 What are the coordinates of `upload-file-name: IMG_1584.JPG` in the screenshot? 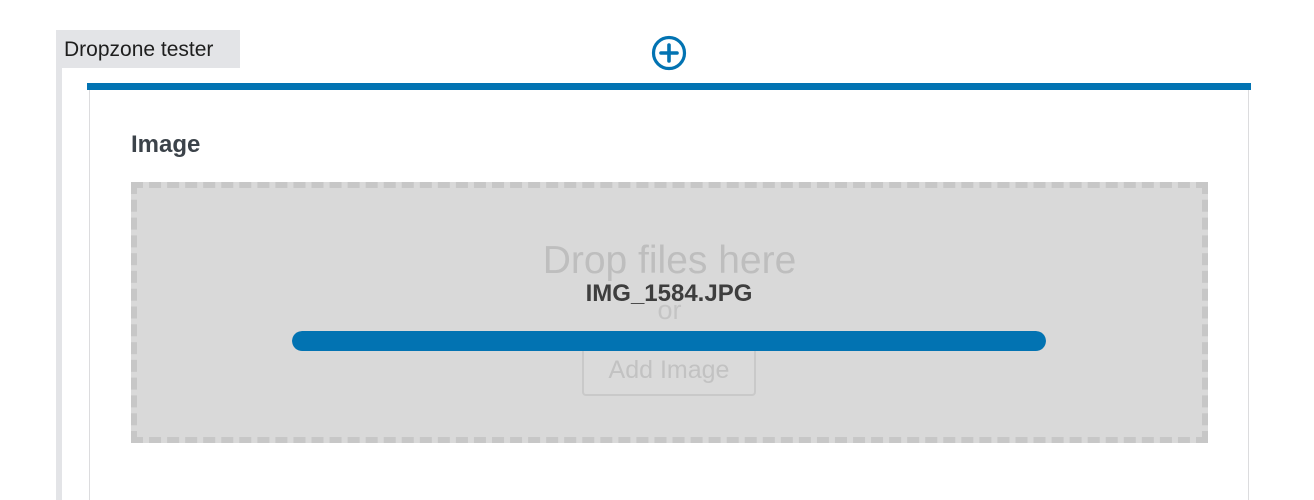 It's located at (669, 293).